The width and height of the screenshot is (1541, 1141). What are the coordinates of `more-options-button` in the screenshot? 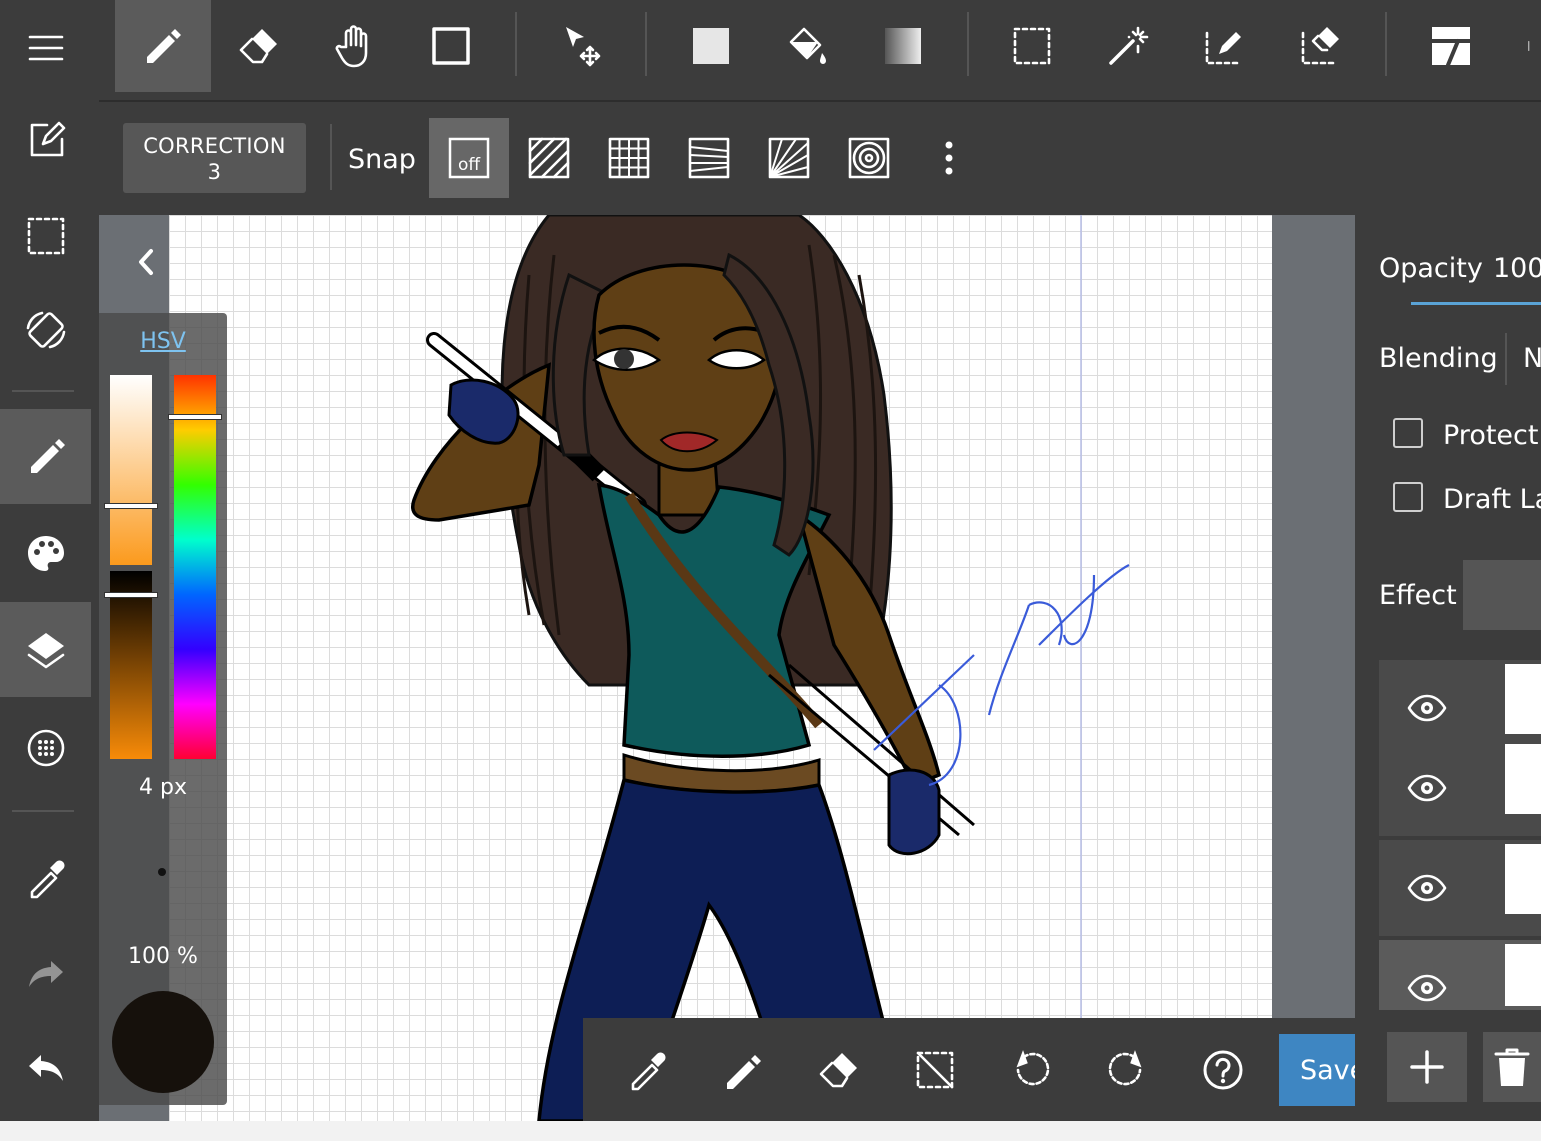 It's located at (949, 158).